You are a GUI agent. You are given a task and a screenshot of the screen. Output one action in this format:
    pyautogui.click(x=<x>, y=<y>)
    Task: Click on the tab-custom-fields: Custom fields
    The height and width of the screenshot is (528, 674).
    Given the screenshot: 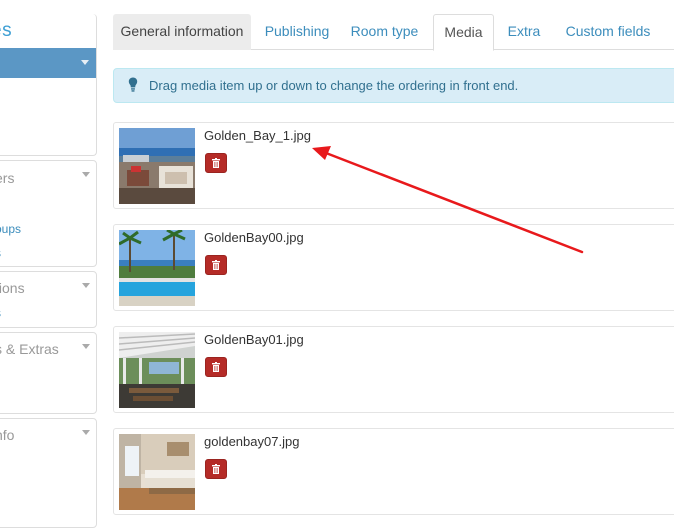 What is the action you would take?
    pyautogui.click(x=608, y=32)
    